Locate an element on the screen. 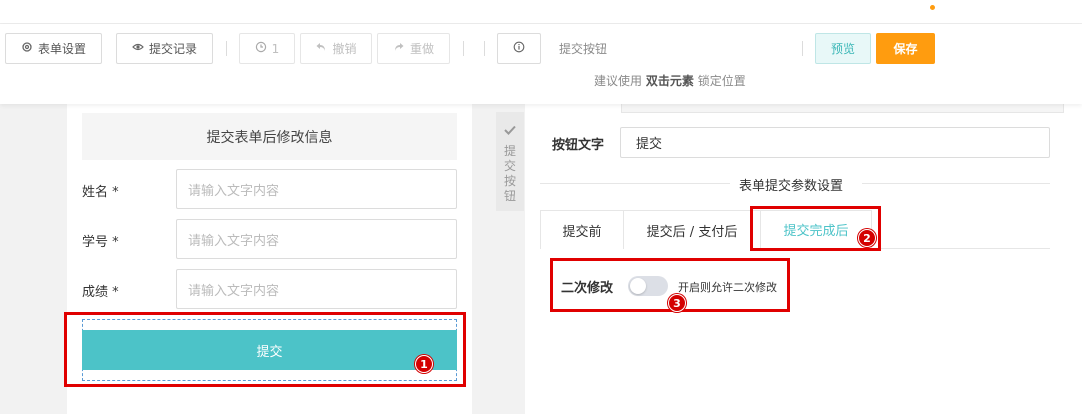  top-bar is located at coordinates (541, 12).